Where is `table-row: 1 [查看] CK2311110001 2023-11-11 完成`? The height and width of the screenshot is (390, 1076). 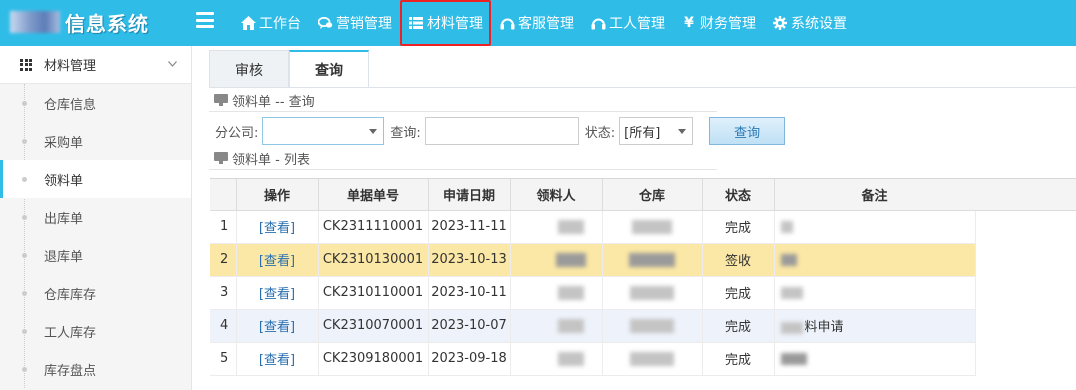 table-row: 1 [查看] CK2311110001 2023-11-11 完成 is located at coordinates (593, 227).